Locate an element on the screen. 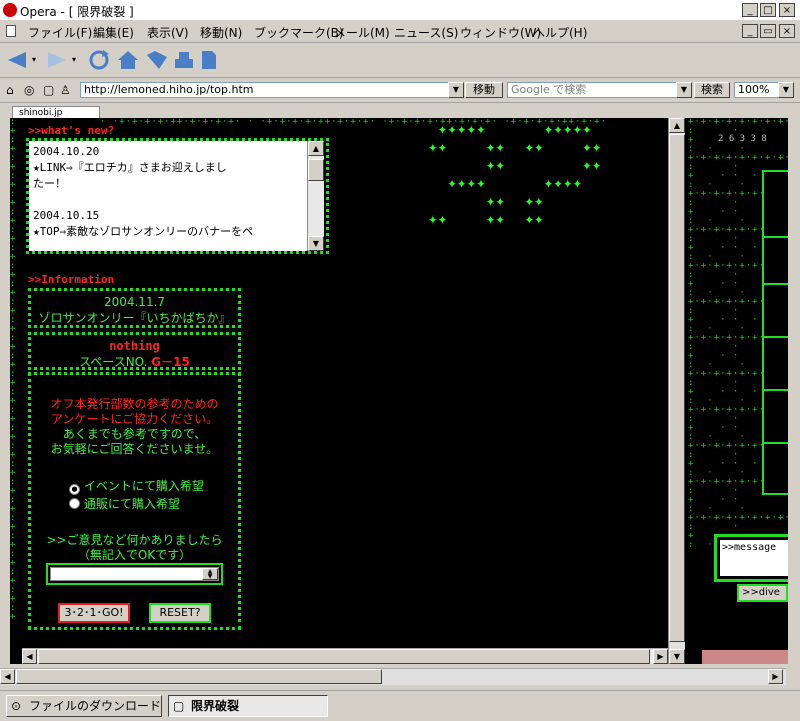 This screenshot has height=721, width=800. user-icon: ♙ is located at coordinates (65, 90).